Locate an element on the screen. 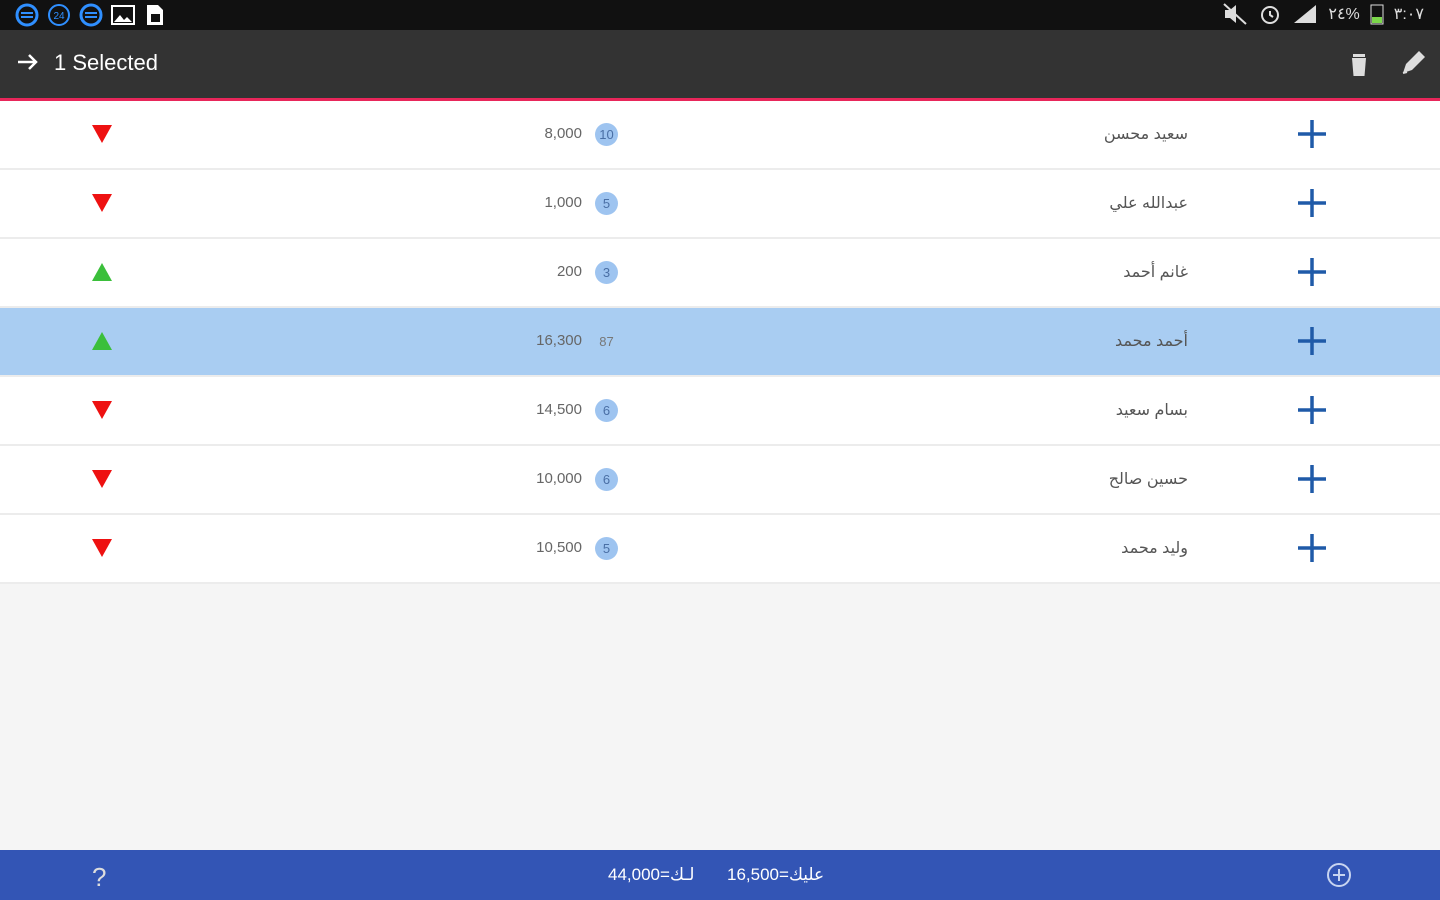 Image resolution: width=1440 pixels, height=900 pixels. calendar-label: 24 is located at coordinates (59, 16).